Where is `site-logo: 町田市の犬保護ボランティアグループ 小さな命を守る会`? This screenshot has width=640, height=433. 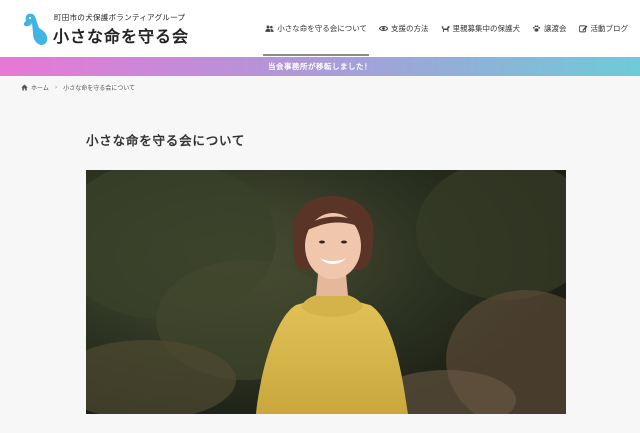
site-logo: 町田市の犬保護ボランティアグループ 小さな命を守る会 is located at coordinates (105, 29).